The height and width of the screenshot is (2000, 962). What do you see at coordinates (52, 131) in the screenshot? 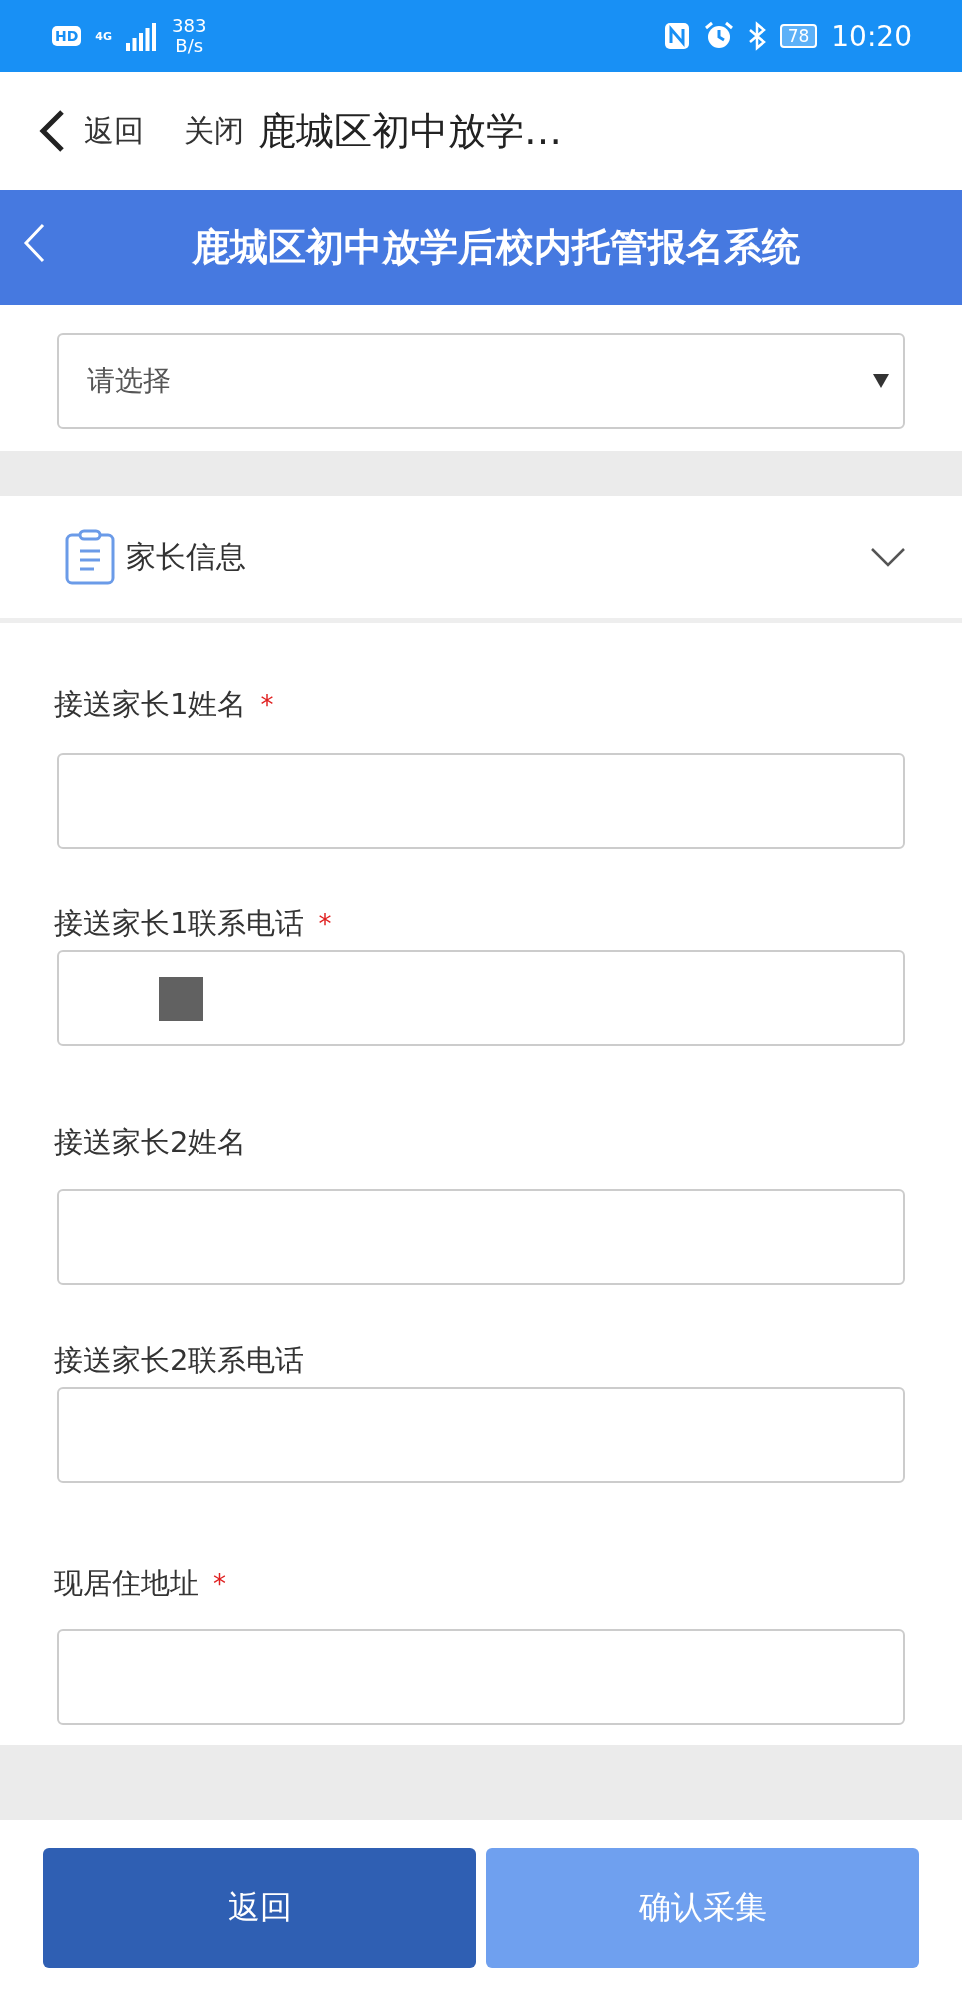
I see `back-icon` at bounding box center [52, 131].